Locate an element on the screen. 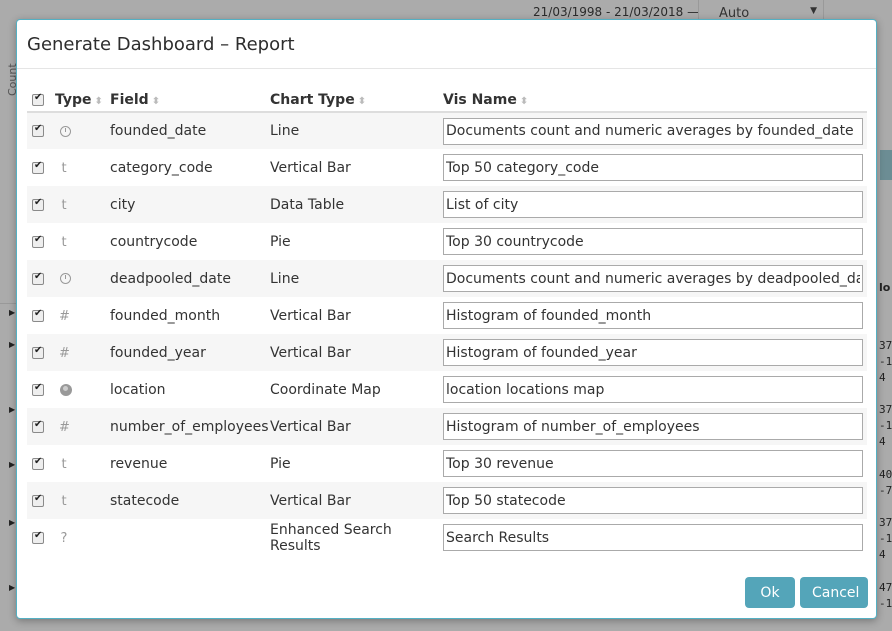  field-name: founded_date is located at coordinates (158, 131).